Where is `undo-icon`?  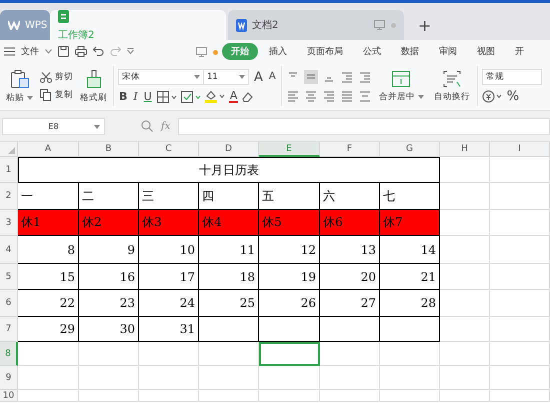
undo-icon is located at coordinates (98, 51).